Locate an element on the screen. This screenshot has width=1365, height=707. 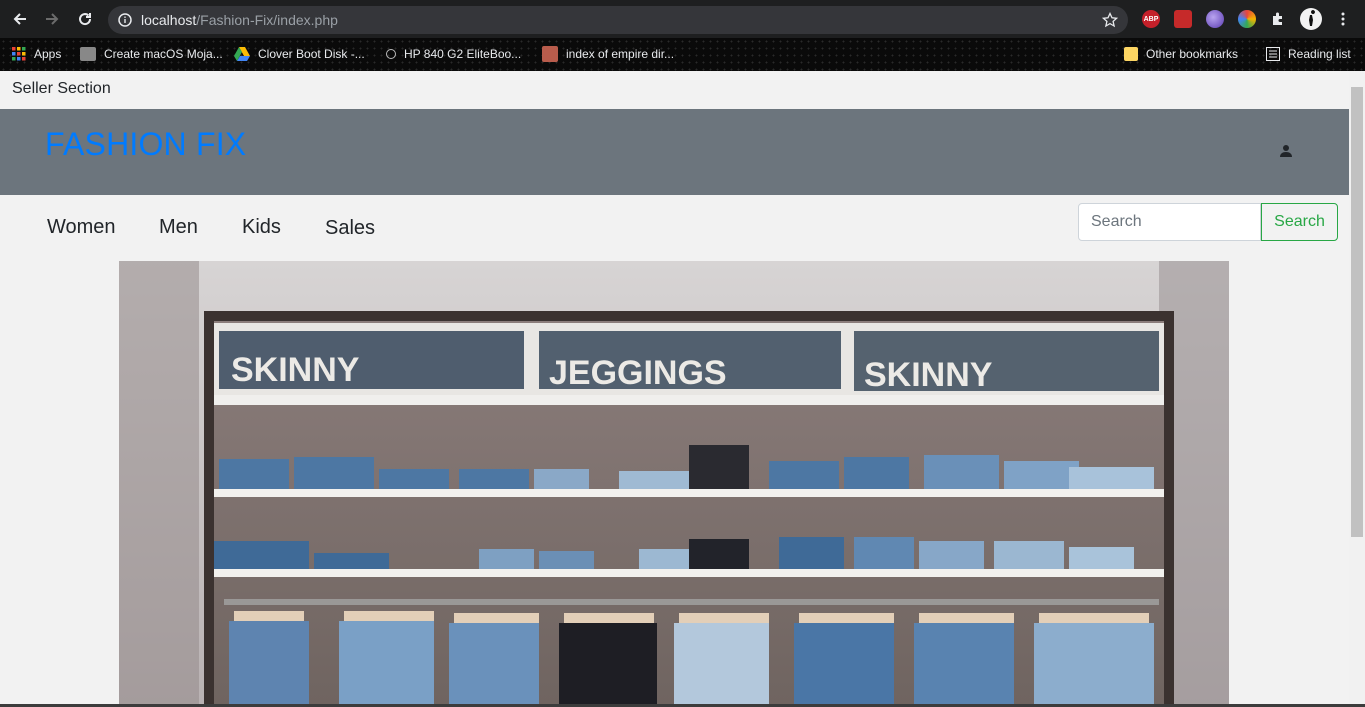
scrollbar-thumb is located at coordinates (1357, 312).